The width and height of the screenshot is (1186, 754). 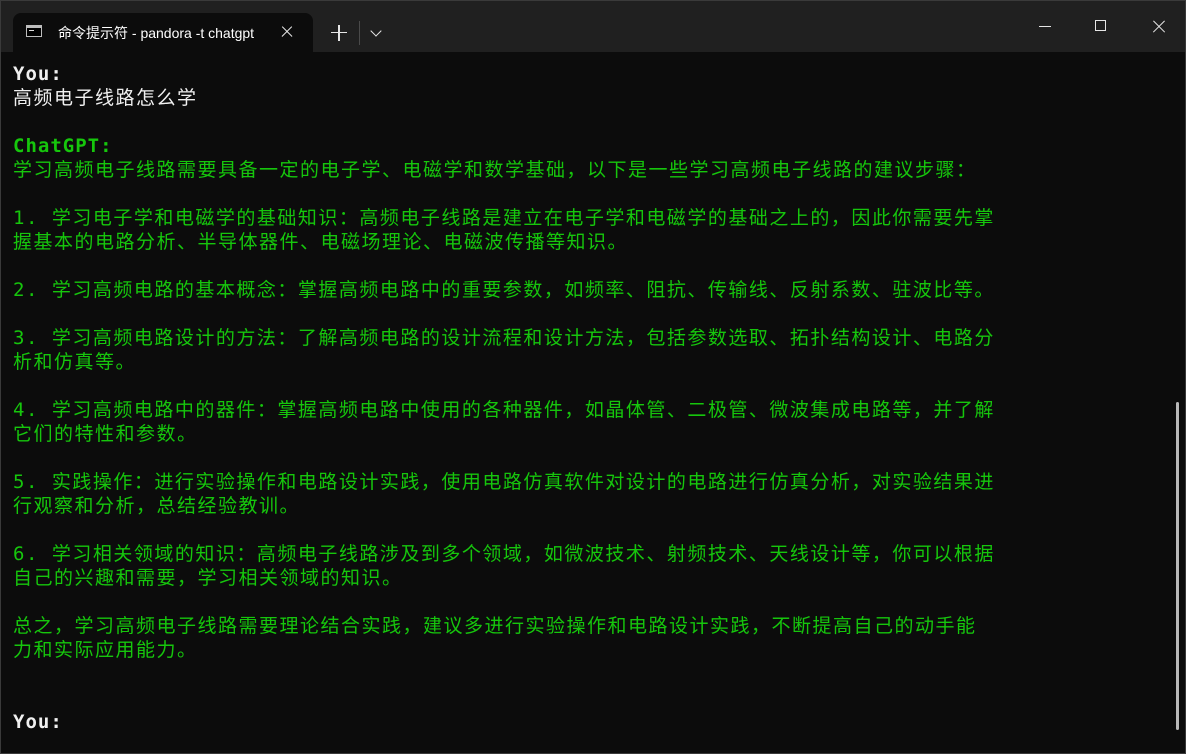 What do you see at coordinates (156, 33) in the screenshot?
I see `tab-title: 命令提示符 - pandora -t chatgpt` at bounding box center [156, 33].